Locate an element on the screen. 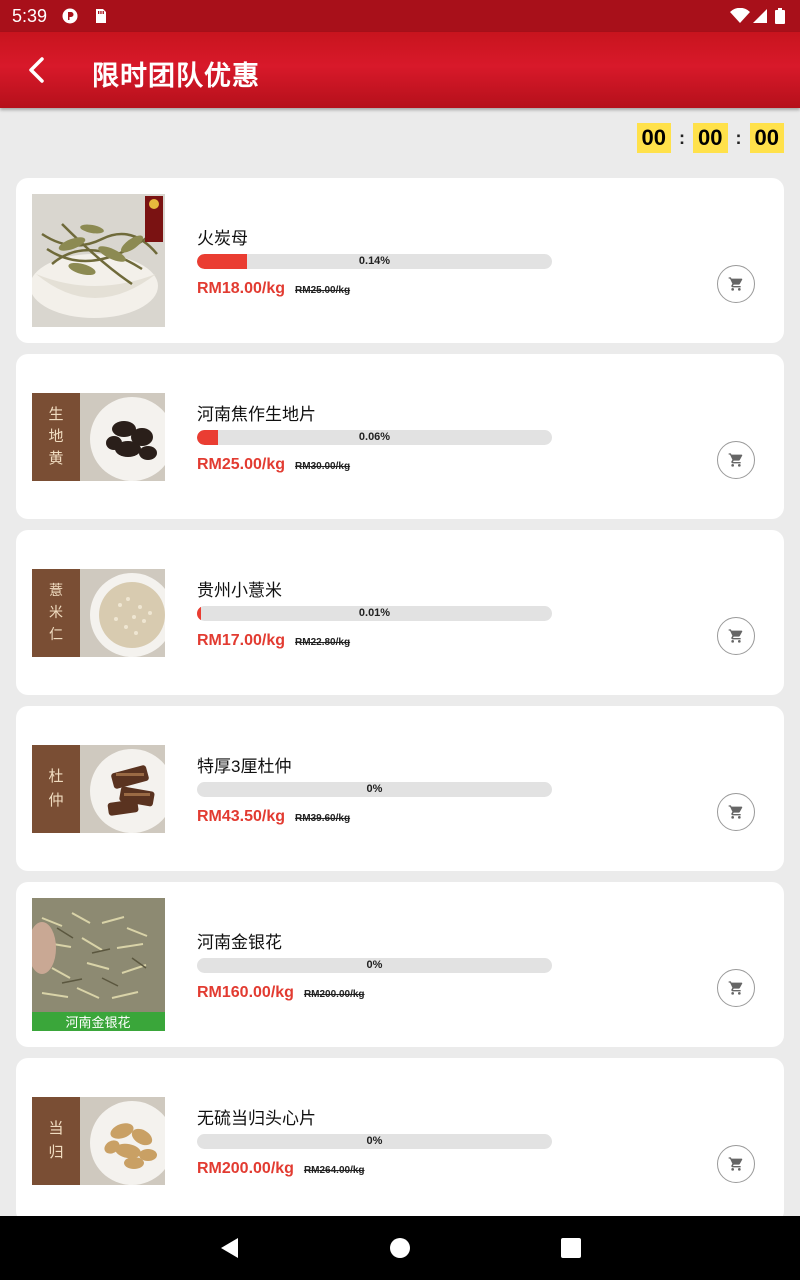  image-label-char: 生 is located at coordinates (55, 414).